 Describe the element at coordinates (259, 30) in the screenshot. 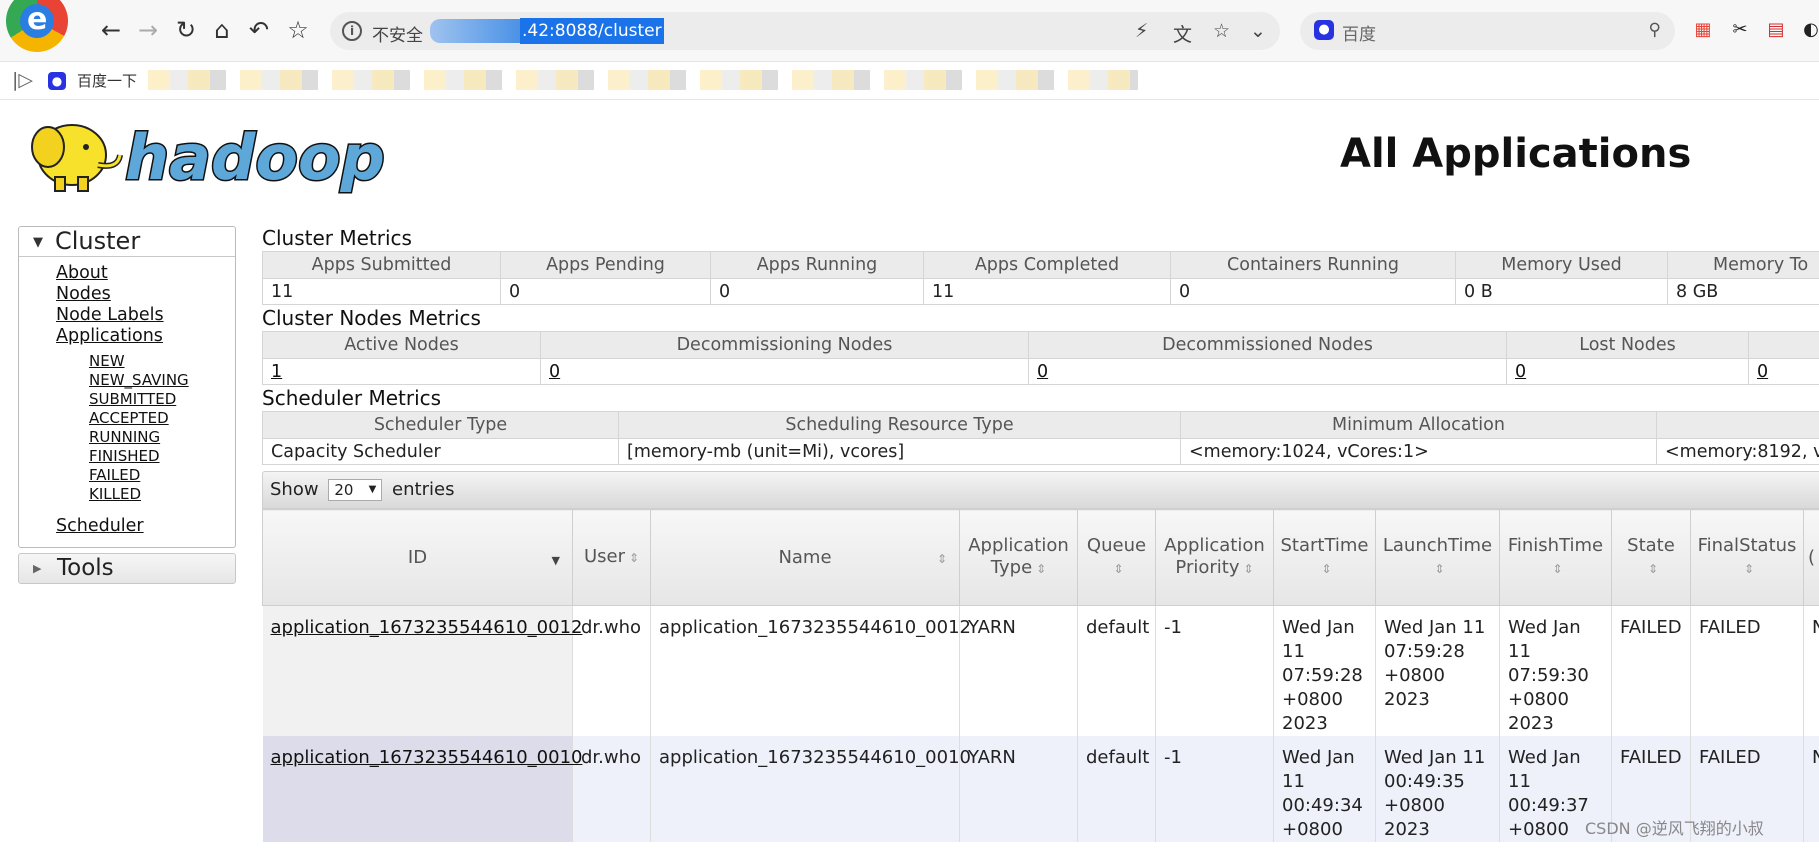

I see `undo-icon: ↶` at that location.